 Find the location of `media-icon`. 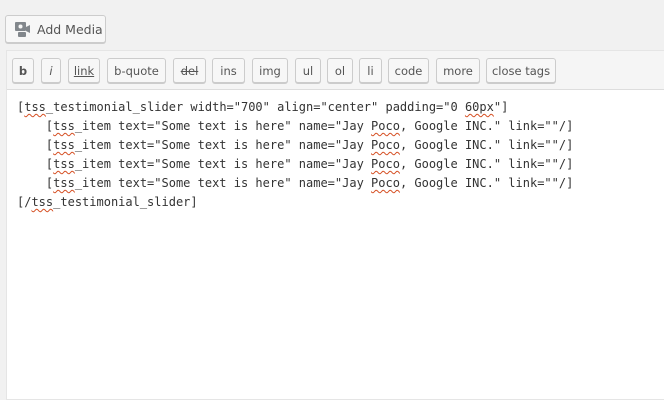

media-icon is located at coordinates (23, 29).